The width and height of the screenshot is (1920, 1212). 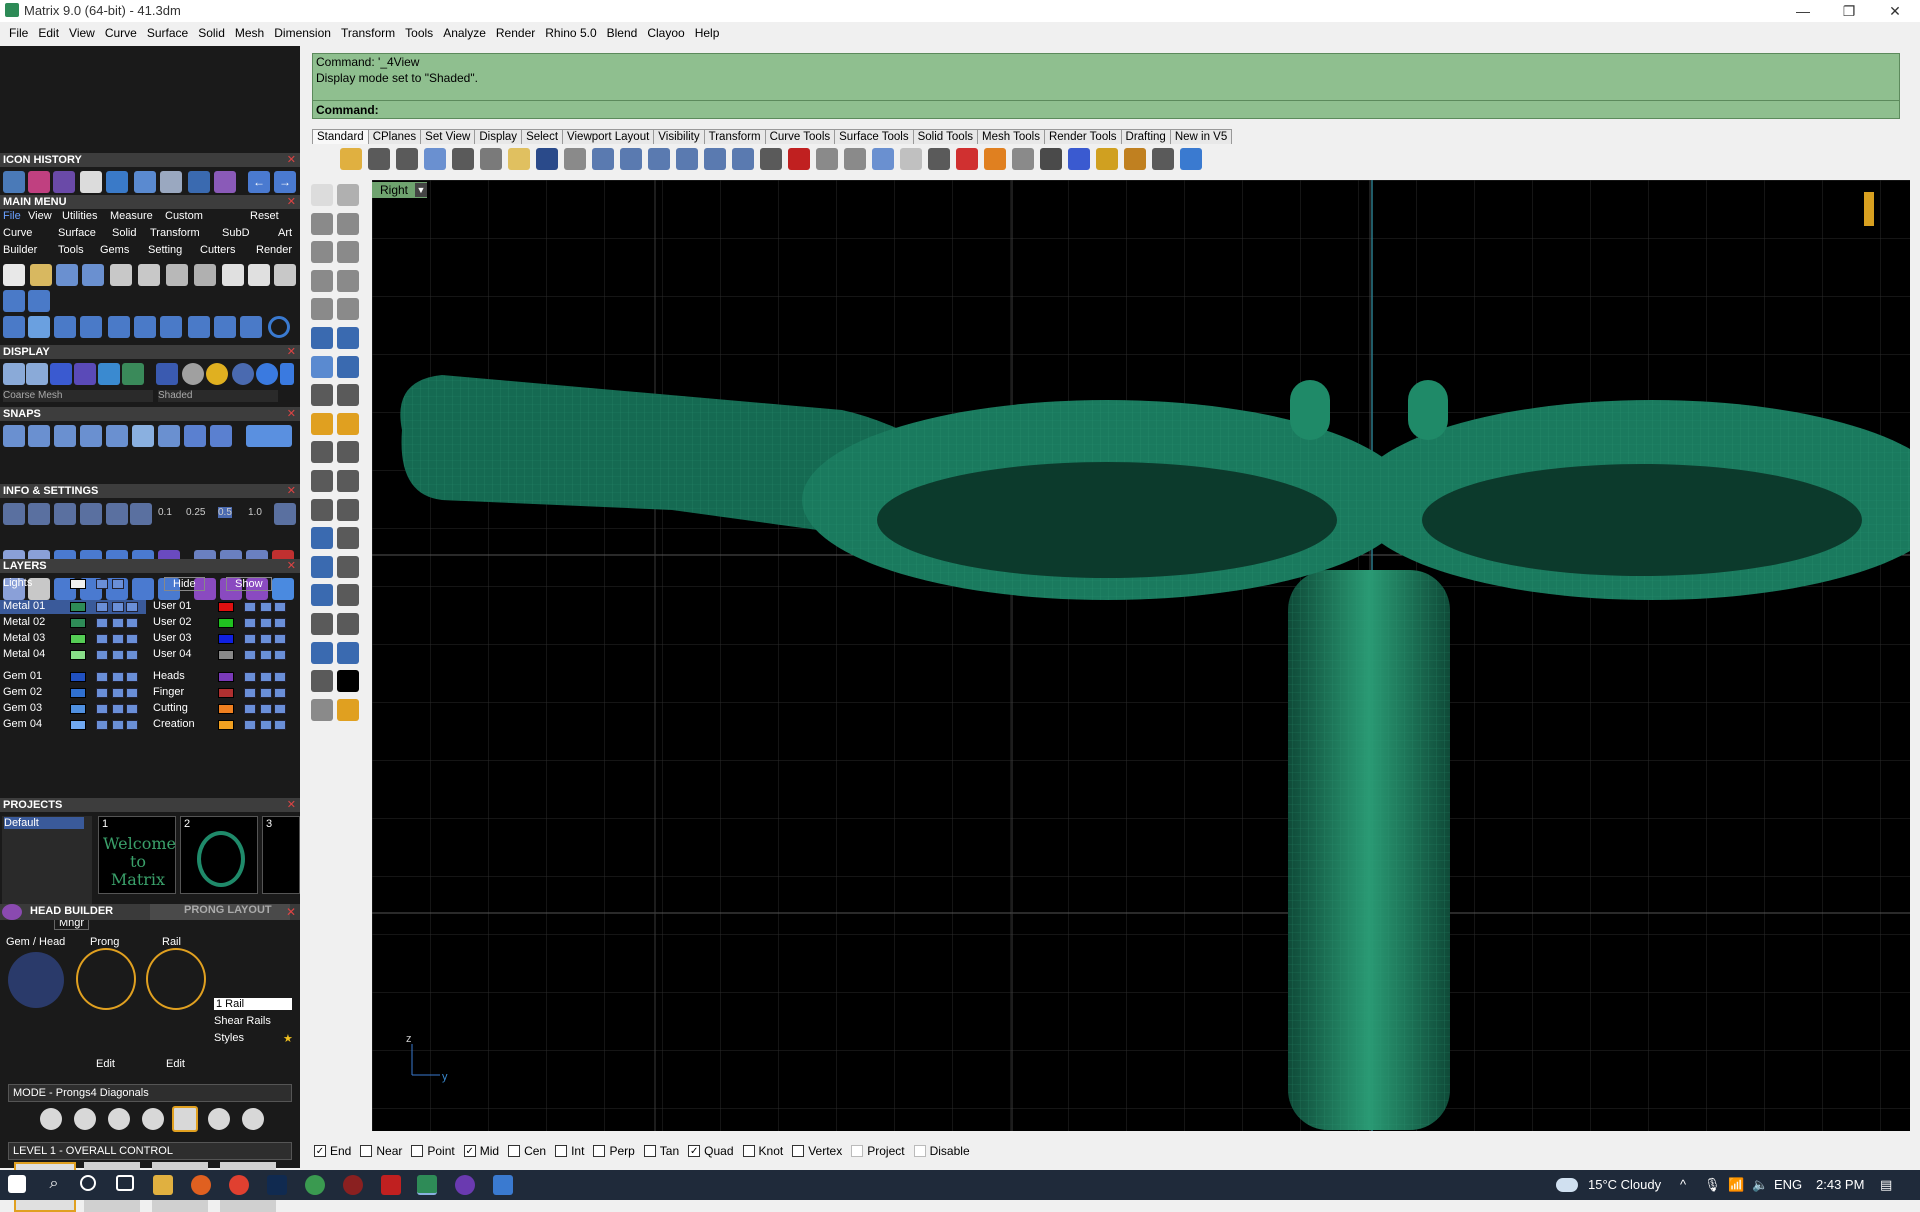 What do you see at coordinates (435, 159) in the screenshot?
I see `import-icon` at bounding box center [435, 159].